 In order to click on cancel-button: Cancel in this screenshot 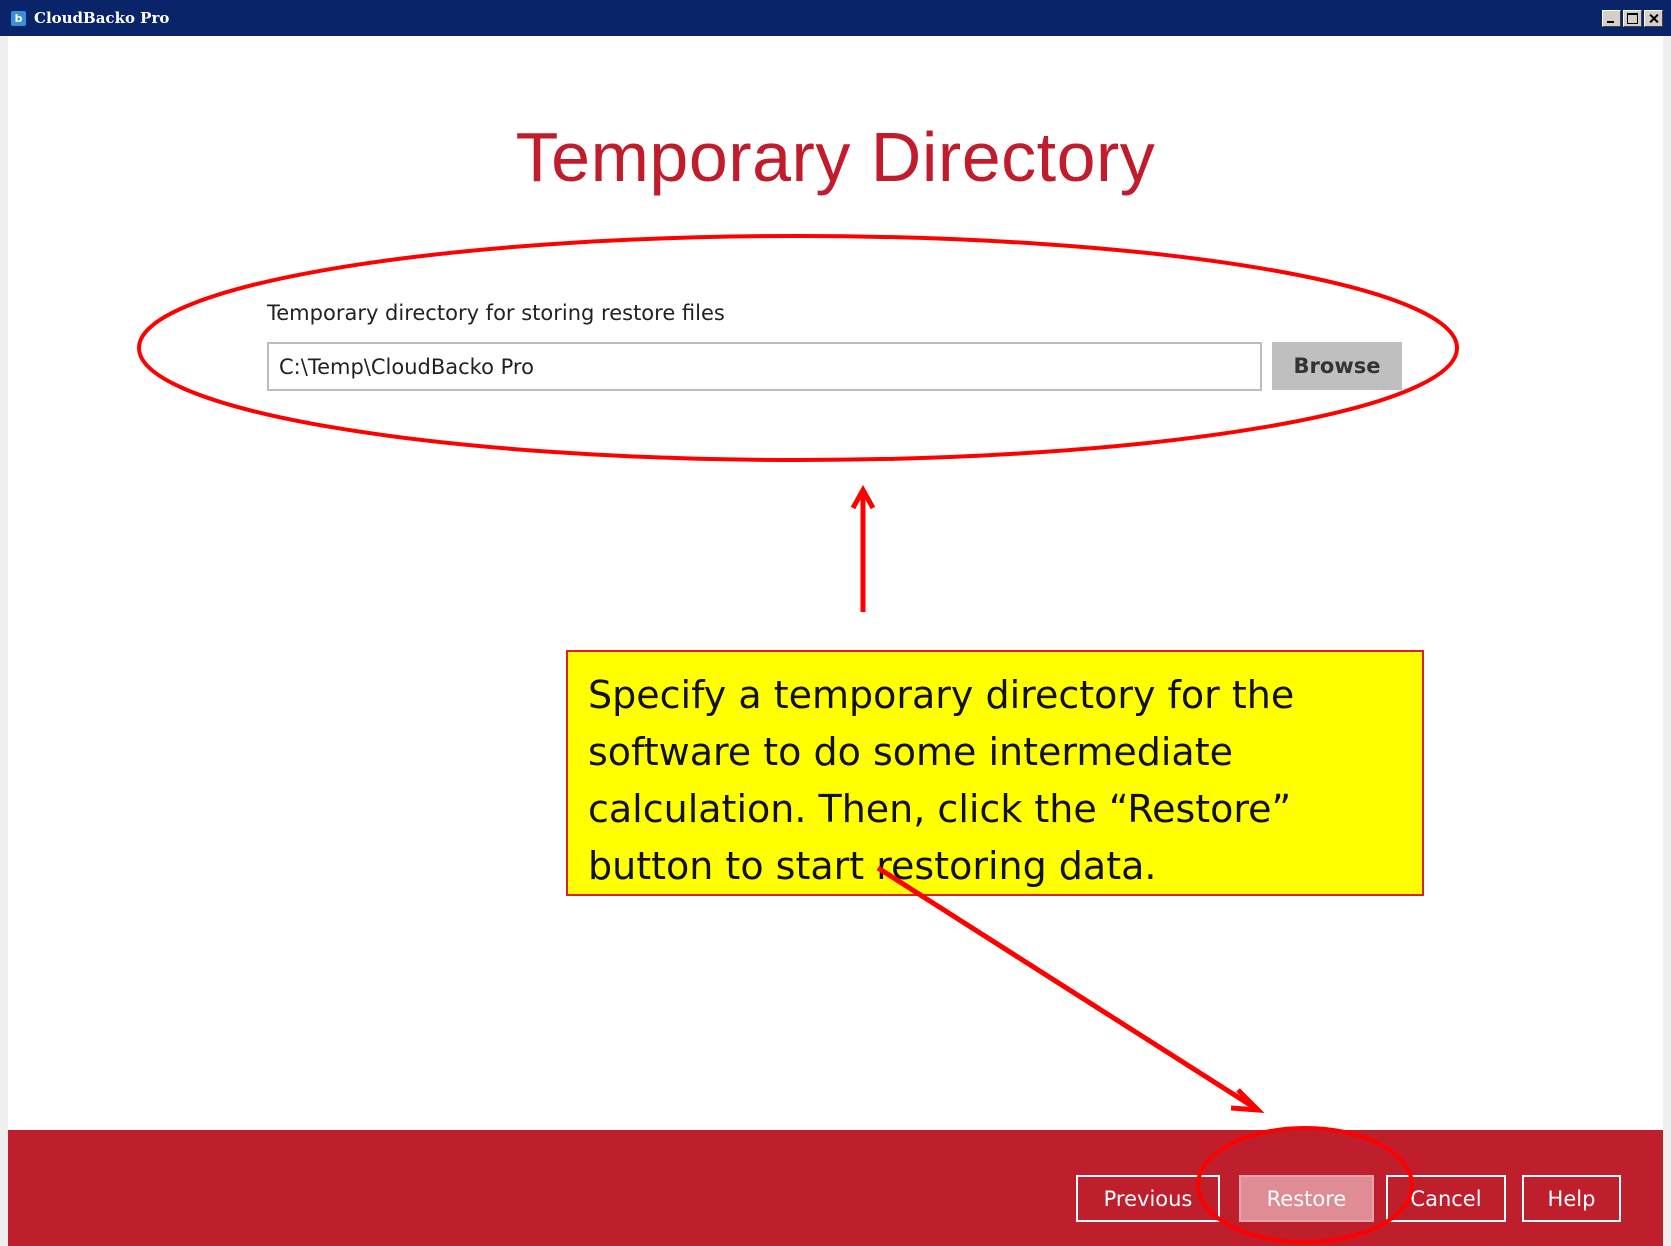, I will do `click(1446, 1198)`.